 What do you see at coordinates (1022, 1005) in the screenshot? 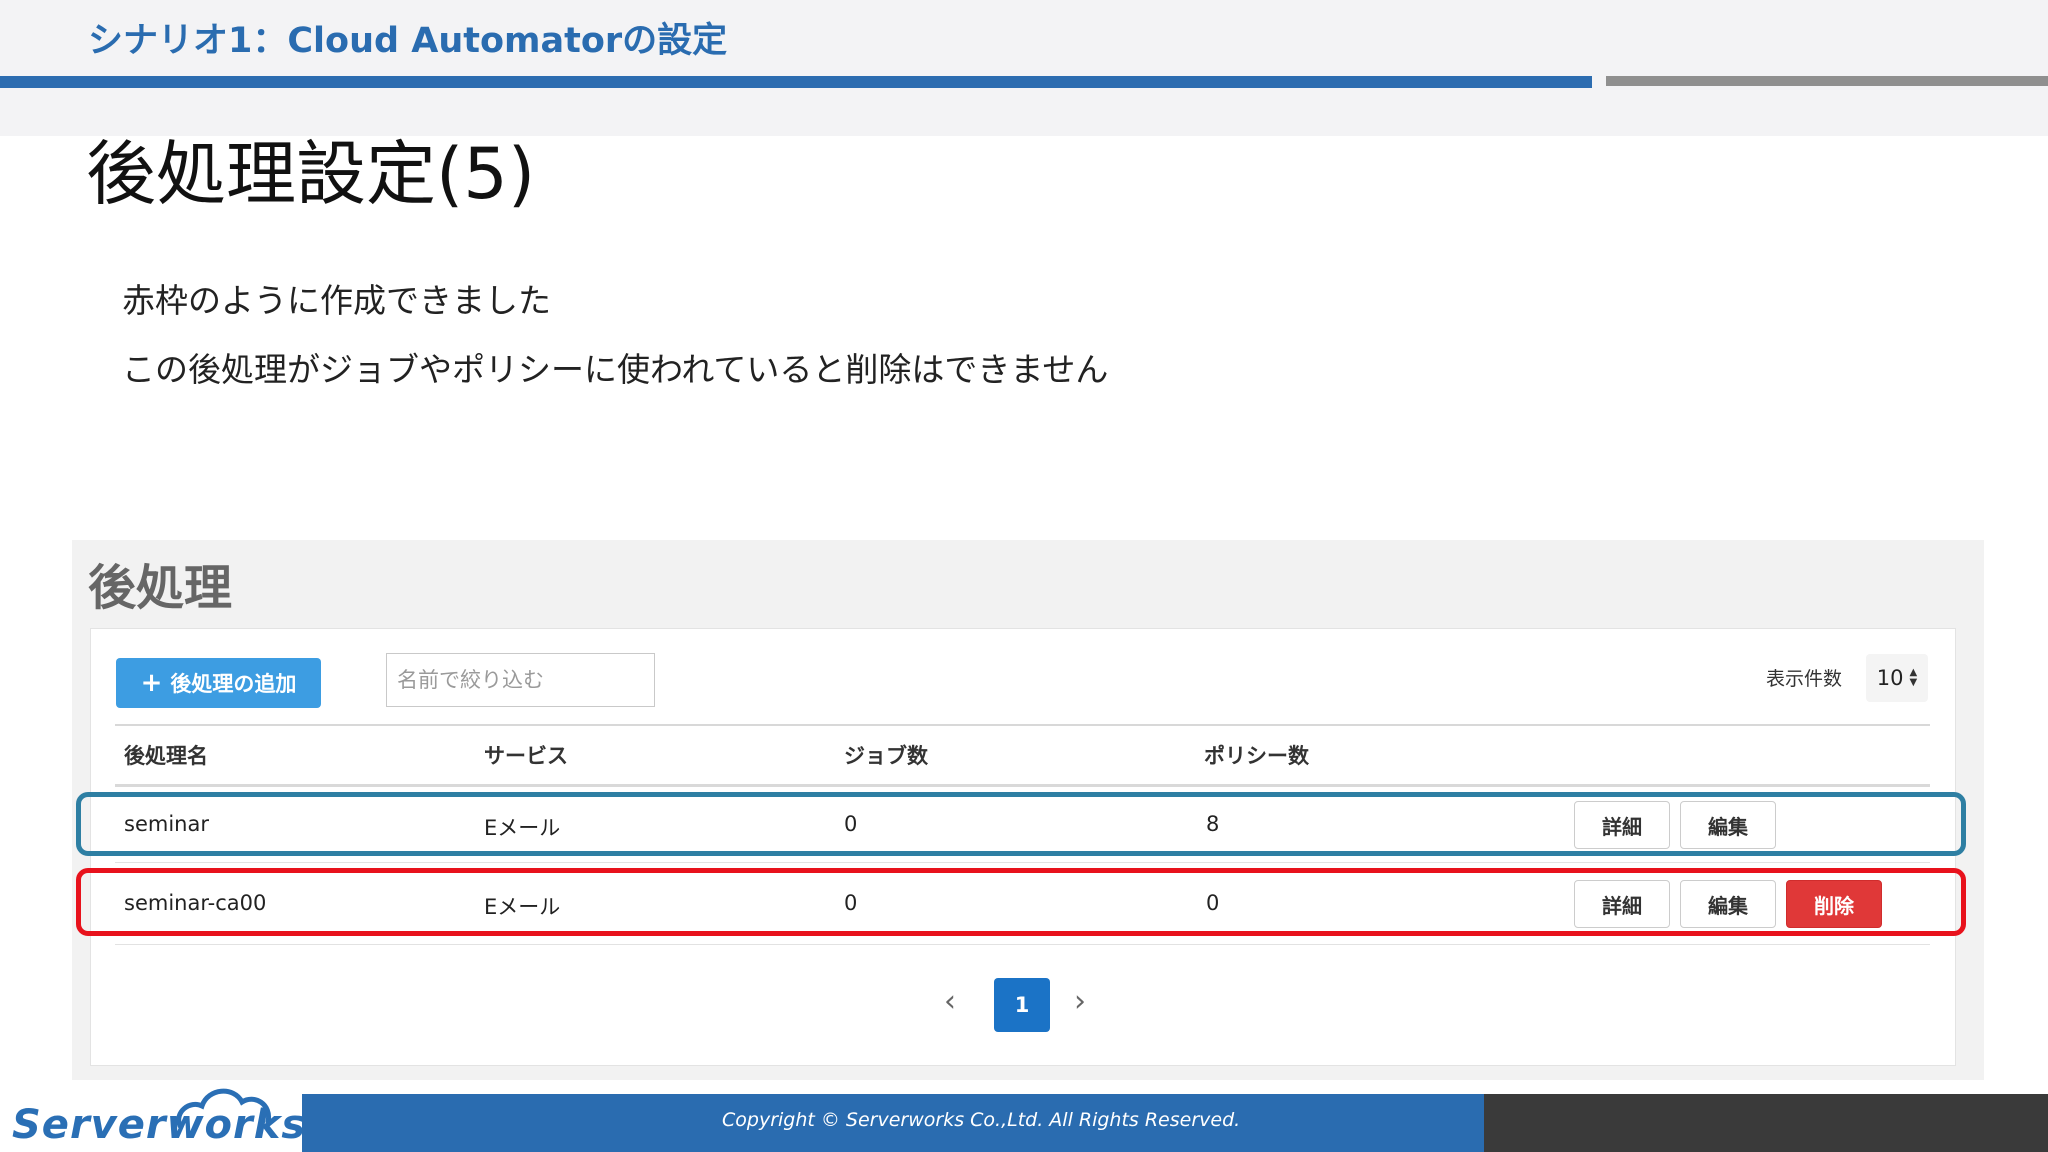
I see `pagination-current-page: 1` at bounding box center [1022, 1005].